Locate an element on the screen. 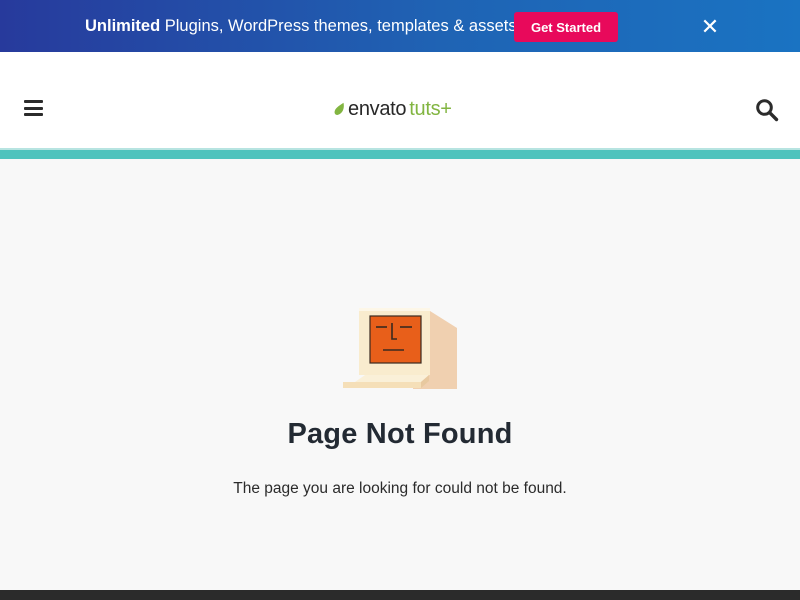  hamburger-menu-icon is located at coordinates (33, 108).